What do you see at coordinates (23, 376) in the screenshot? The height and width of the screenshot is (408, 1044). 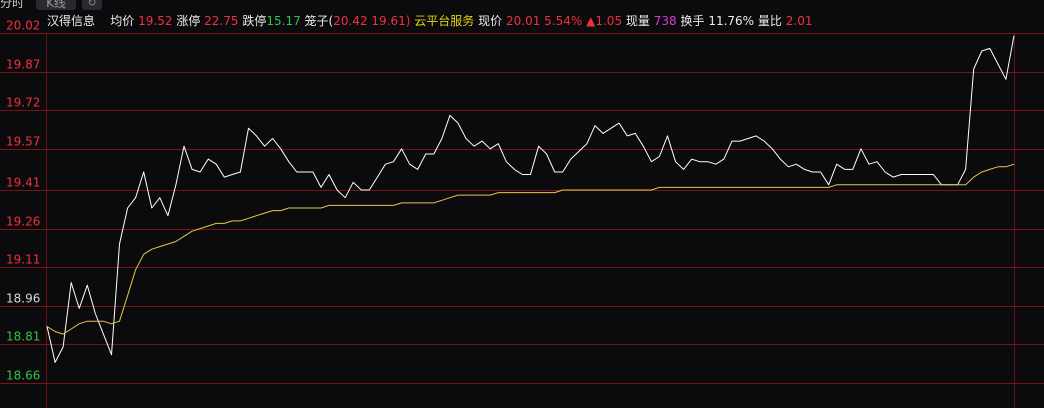 I see `y-tick-label: 18.66` at bounding box center [23, 376].